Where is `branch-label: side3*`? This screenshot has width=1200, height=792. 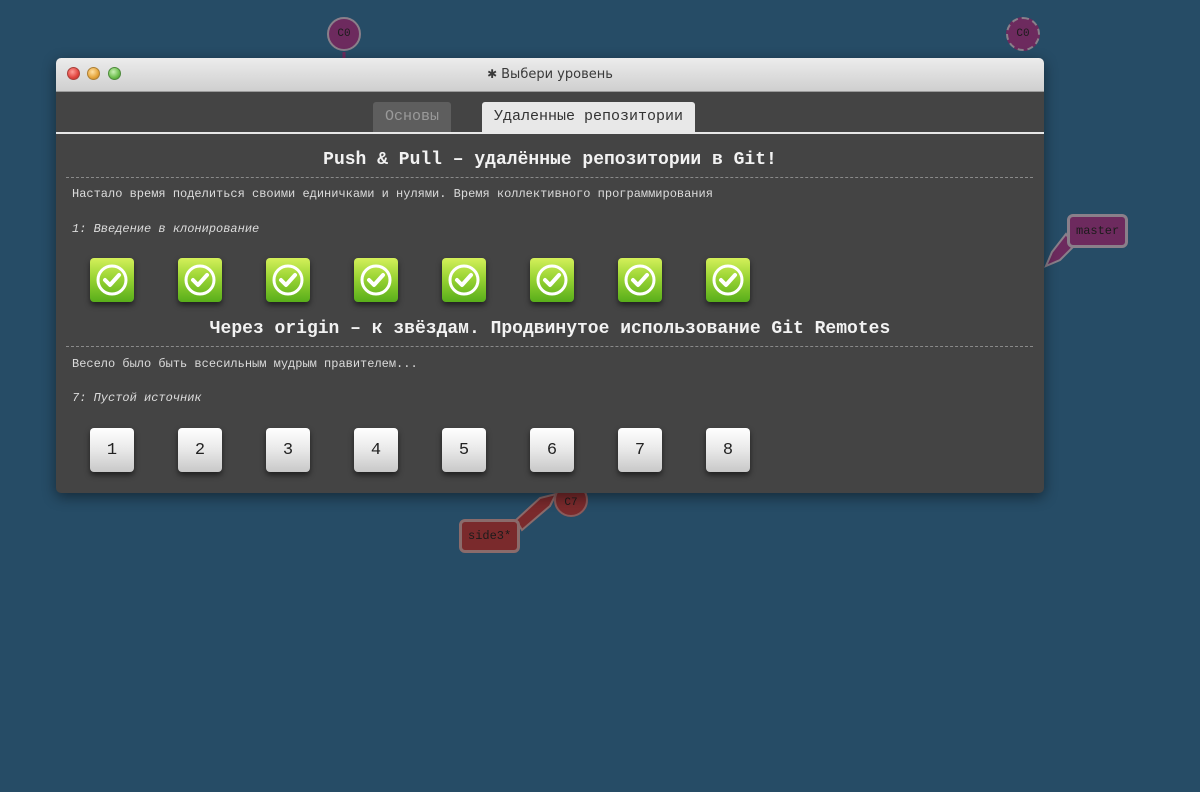
branch-label: side3* is located at coordinates (490, 536).